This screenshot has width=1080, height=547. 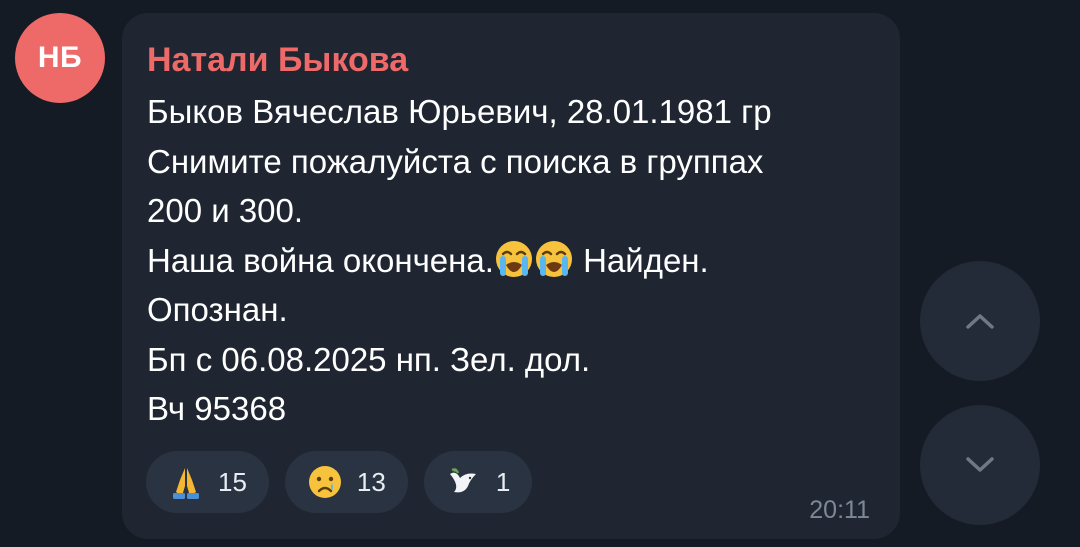 I want to click on scroll-up-button, so click(x=980, y=321).